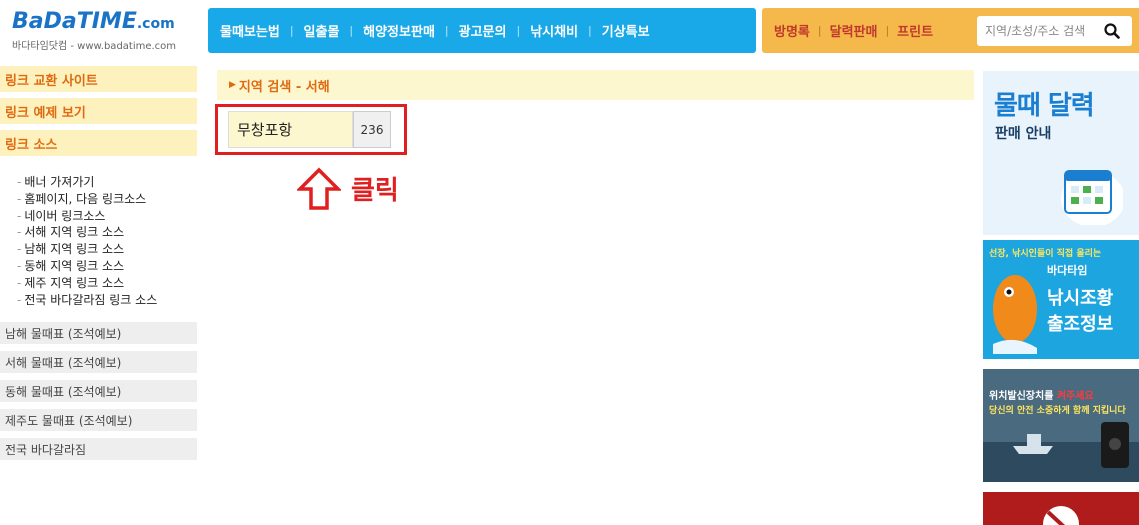  I want to click on list-item: - 배너 가져가기, so click(107, 182).